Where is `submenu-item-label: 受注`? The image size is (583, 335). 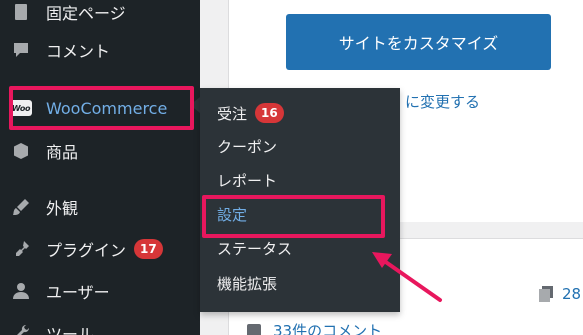
submenu-item-label: 受注 is located at coordinates (232, 113).